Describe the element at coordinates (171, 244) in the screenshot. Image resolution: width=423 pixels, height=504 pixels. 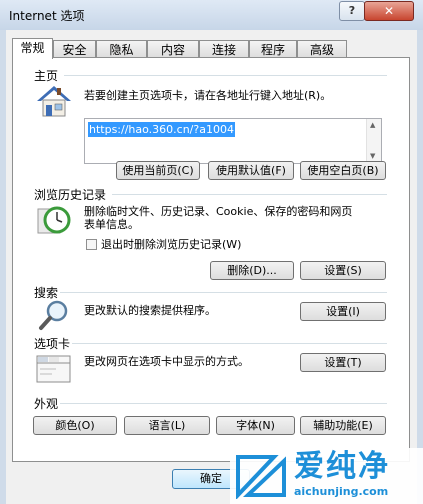
I see `delete-history-on-exit-label: 退出时删除浏览历史记录(W)` at that location.